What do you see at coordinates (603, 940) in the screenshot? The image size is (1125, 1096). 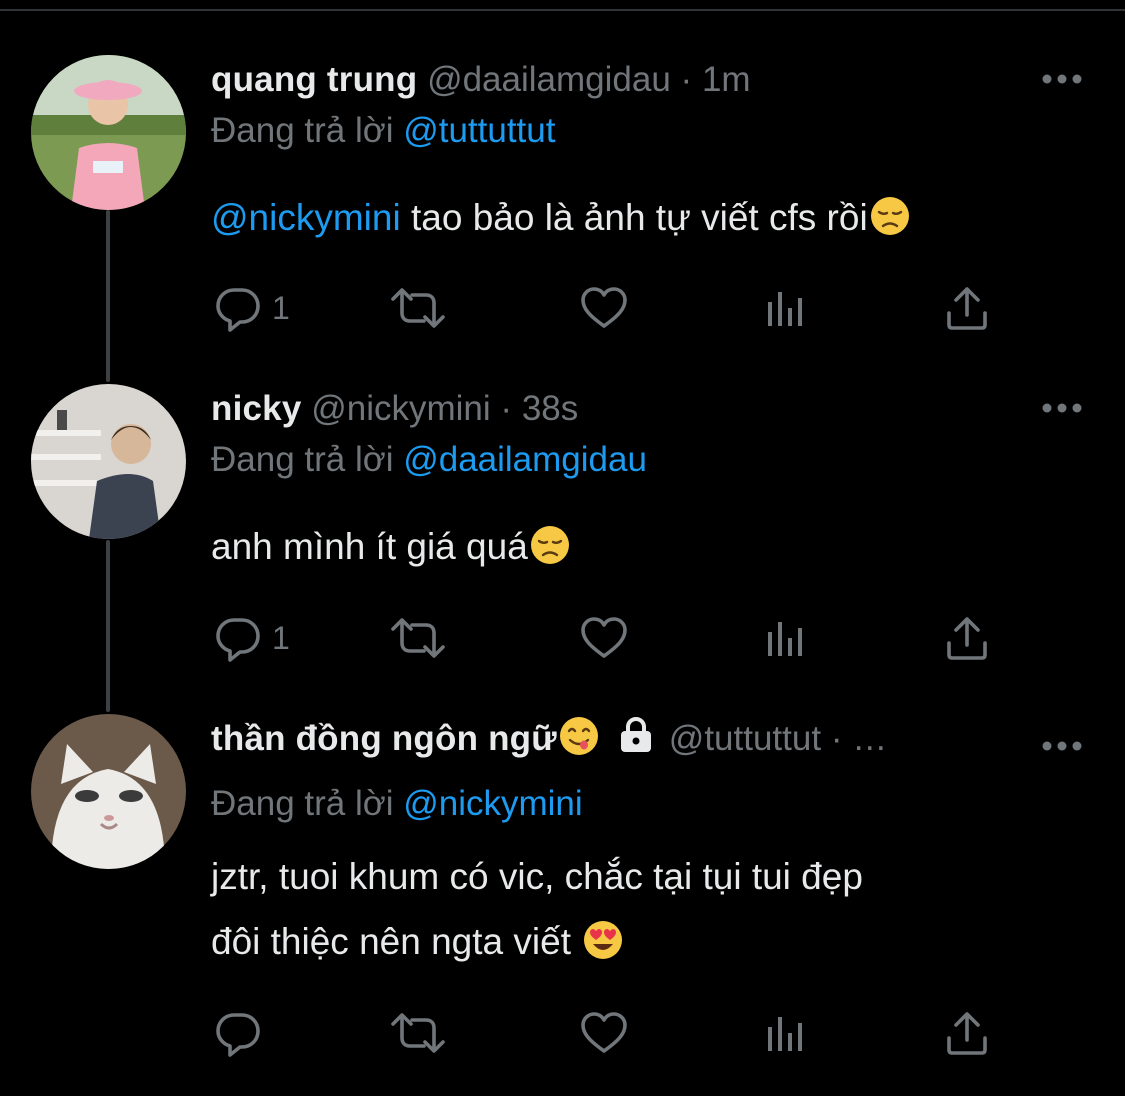 I see `heart-eyes-emoji-icon` at bounding box center [603, 940].